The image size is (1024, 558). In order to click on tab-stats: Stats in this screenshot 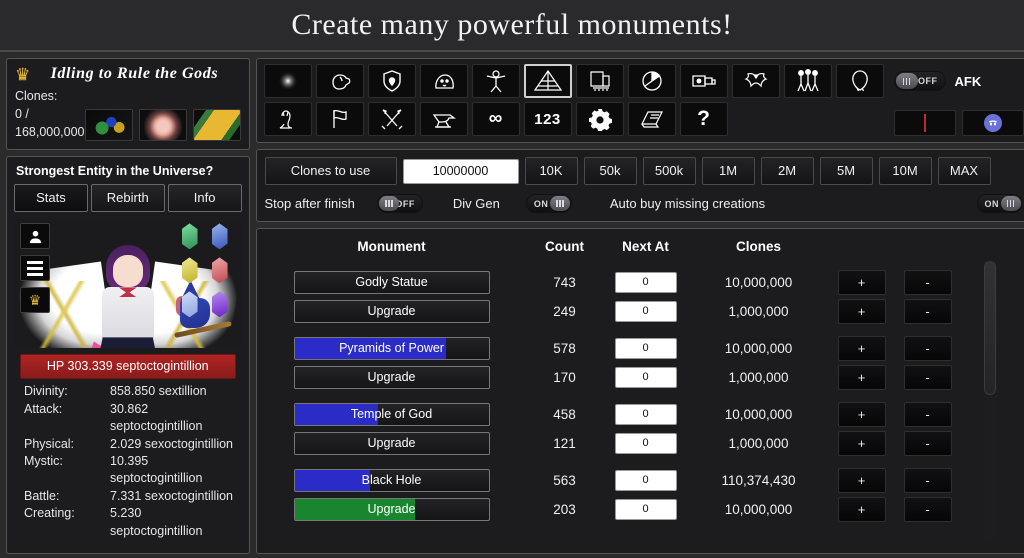, I will do `click(51, 198)`.